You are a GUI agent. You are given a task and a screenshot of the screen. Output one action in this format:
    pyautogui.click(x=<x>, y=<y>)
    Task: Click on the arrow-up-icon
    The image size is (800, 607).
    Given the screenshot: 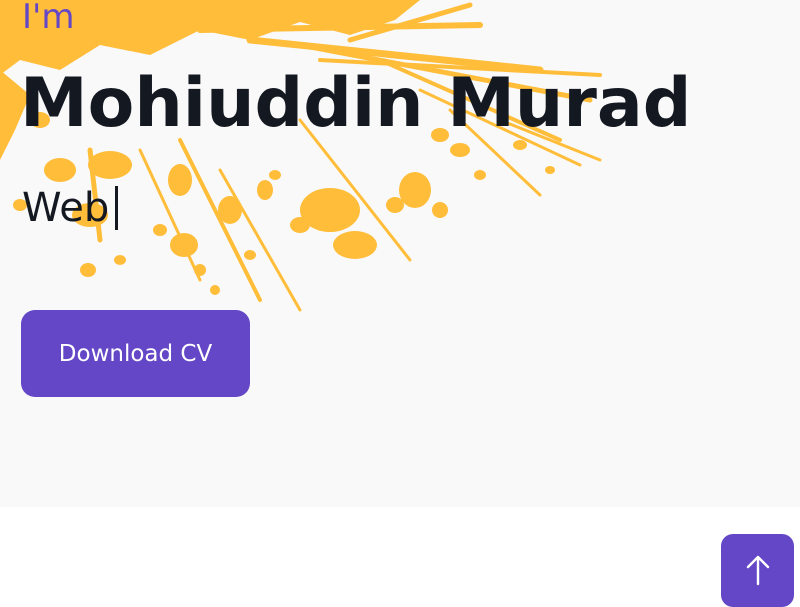 What is the action you would take?
    pyautogui.click(x=757, y=570)
    